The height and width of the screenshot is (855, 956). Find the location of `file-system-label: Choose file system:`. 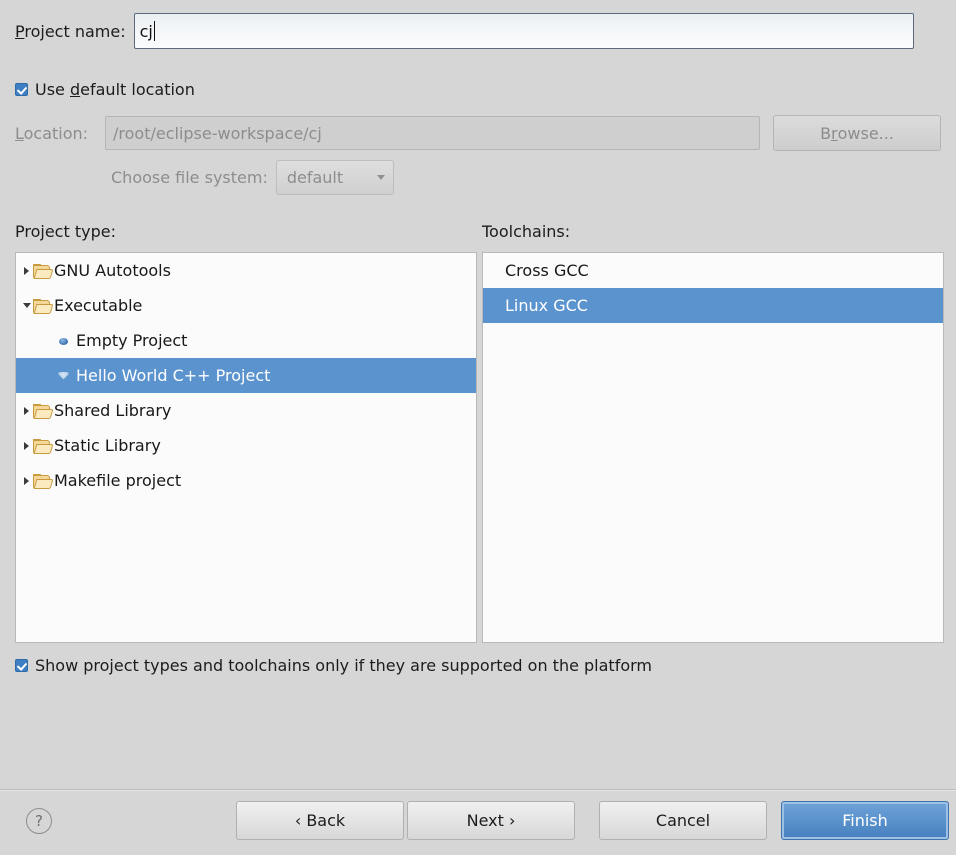

file-system-label: Choose file system: is located at coordinates (189, 177).